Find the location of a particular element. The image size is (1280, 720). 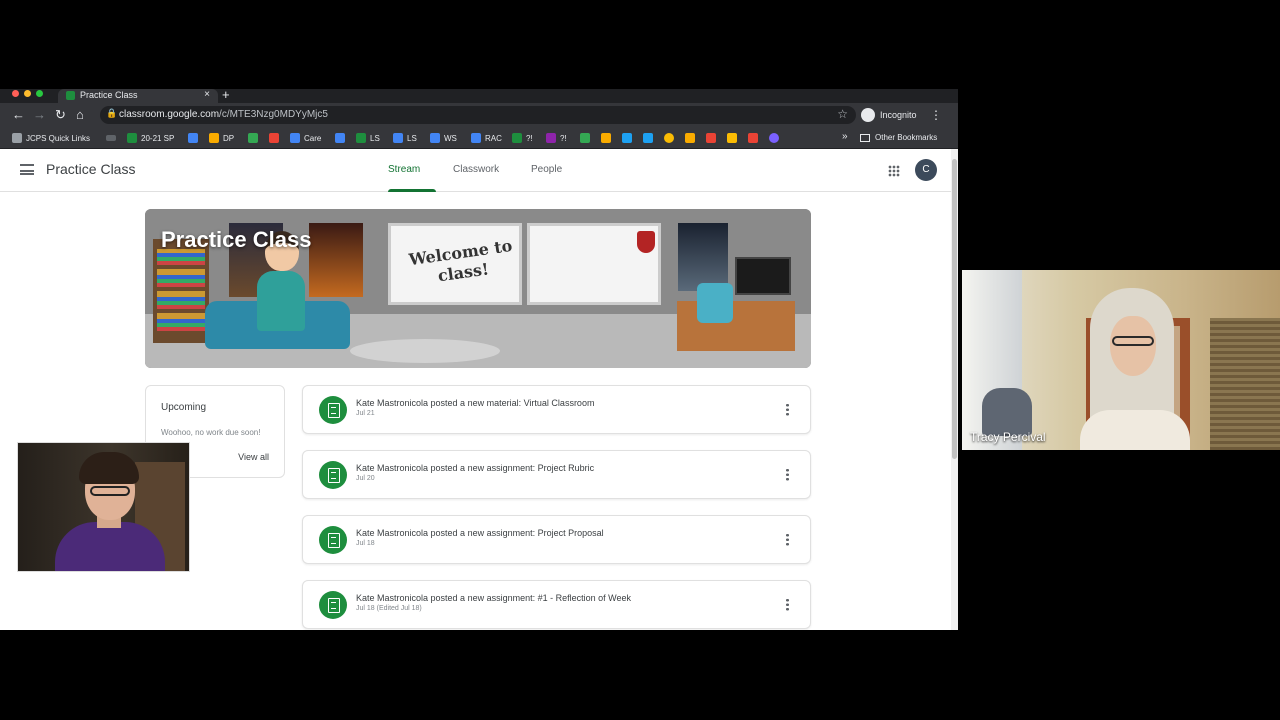

emoji-icon is located at coordinates (669, 138).